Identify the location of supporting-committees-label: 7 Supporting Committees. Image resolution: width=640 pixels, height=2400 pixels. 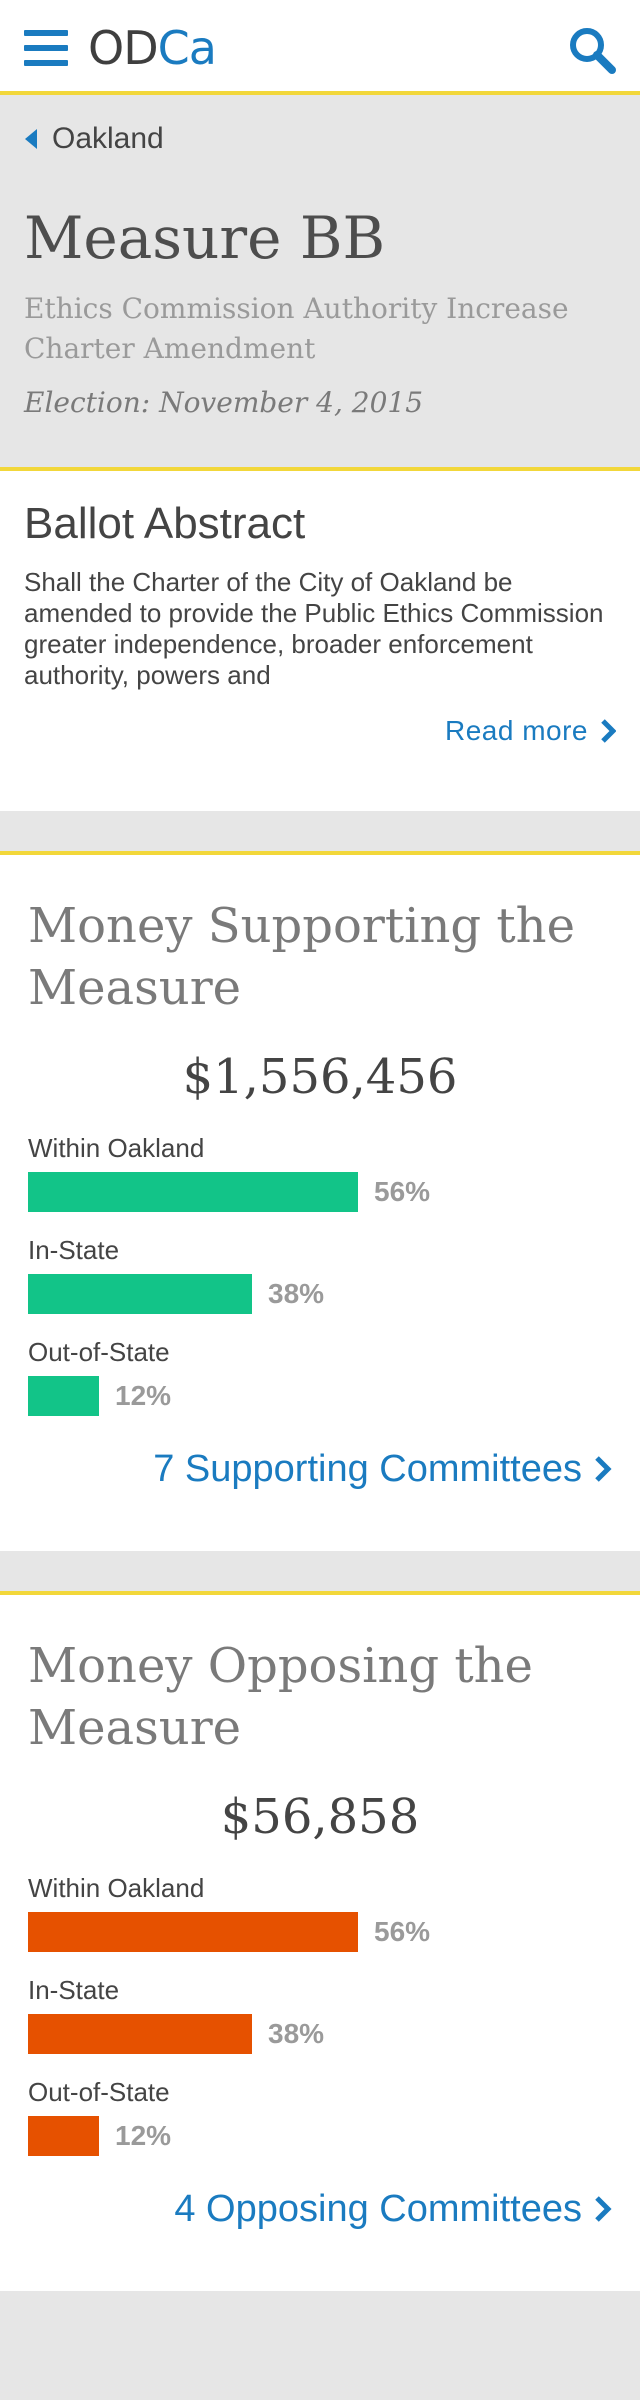
(367, 1468).